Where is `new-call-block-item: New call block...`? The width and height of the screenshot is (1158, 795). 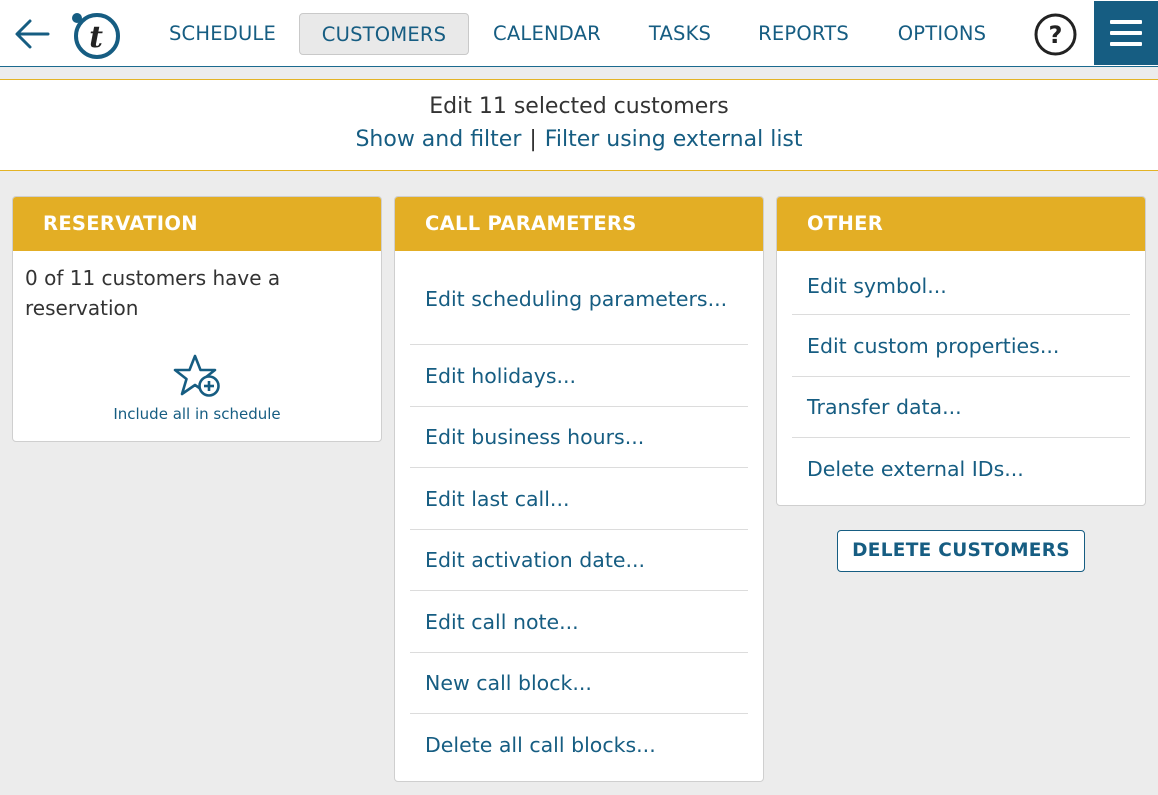
new-call-block-item: New call block... is located at coordinates (579, 683).